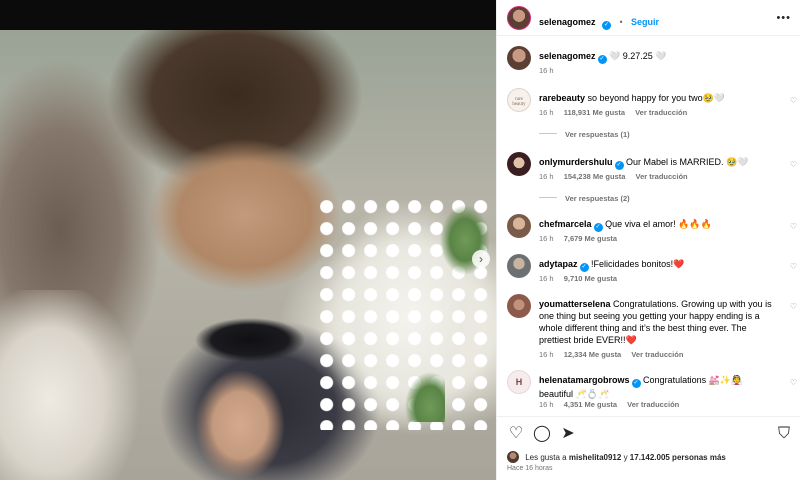 The width and height of the screenshot is (800, 480). What do you see at coordinates (567, 22) in the screenshot?
I see `author-username: selenagomez` at bounding box center [567, 22].